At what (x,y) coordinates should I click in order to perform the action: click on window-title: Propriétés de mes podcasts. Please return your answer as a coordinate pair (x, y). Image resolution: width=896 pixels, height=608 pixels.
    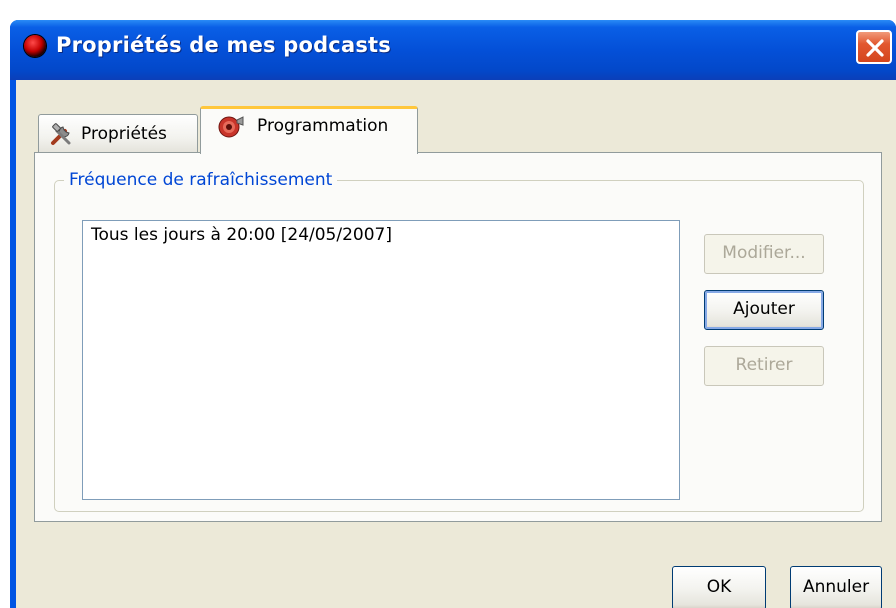
    Looking at the image, I should click on (223, 45).